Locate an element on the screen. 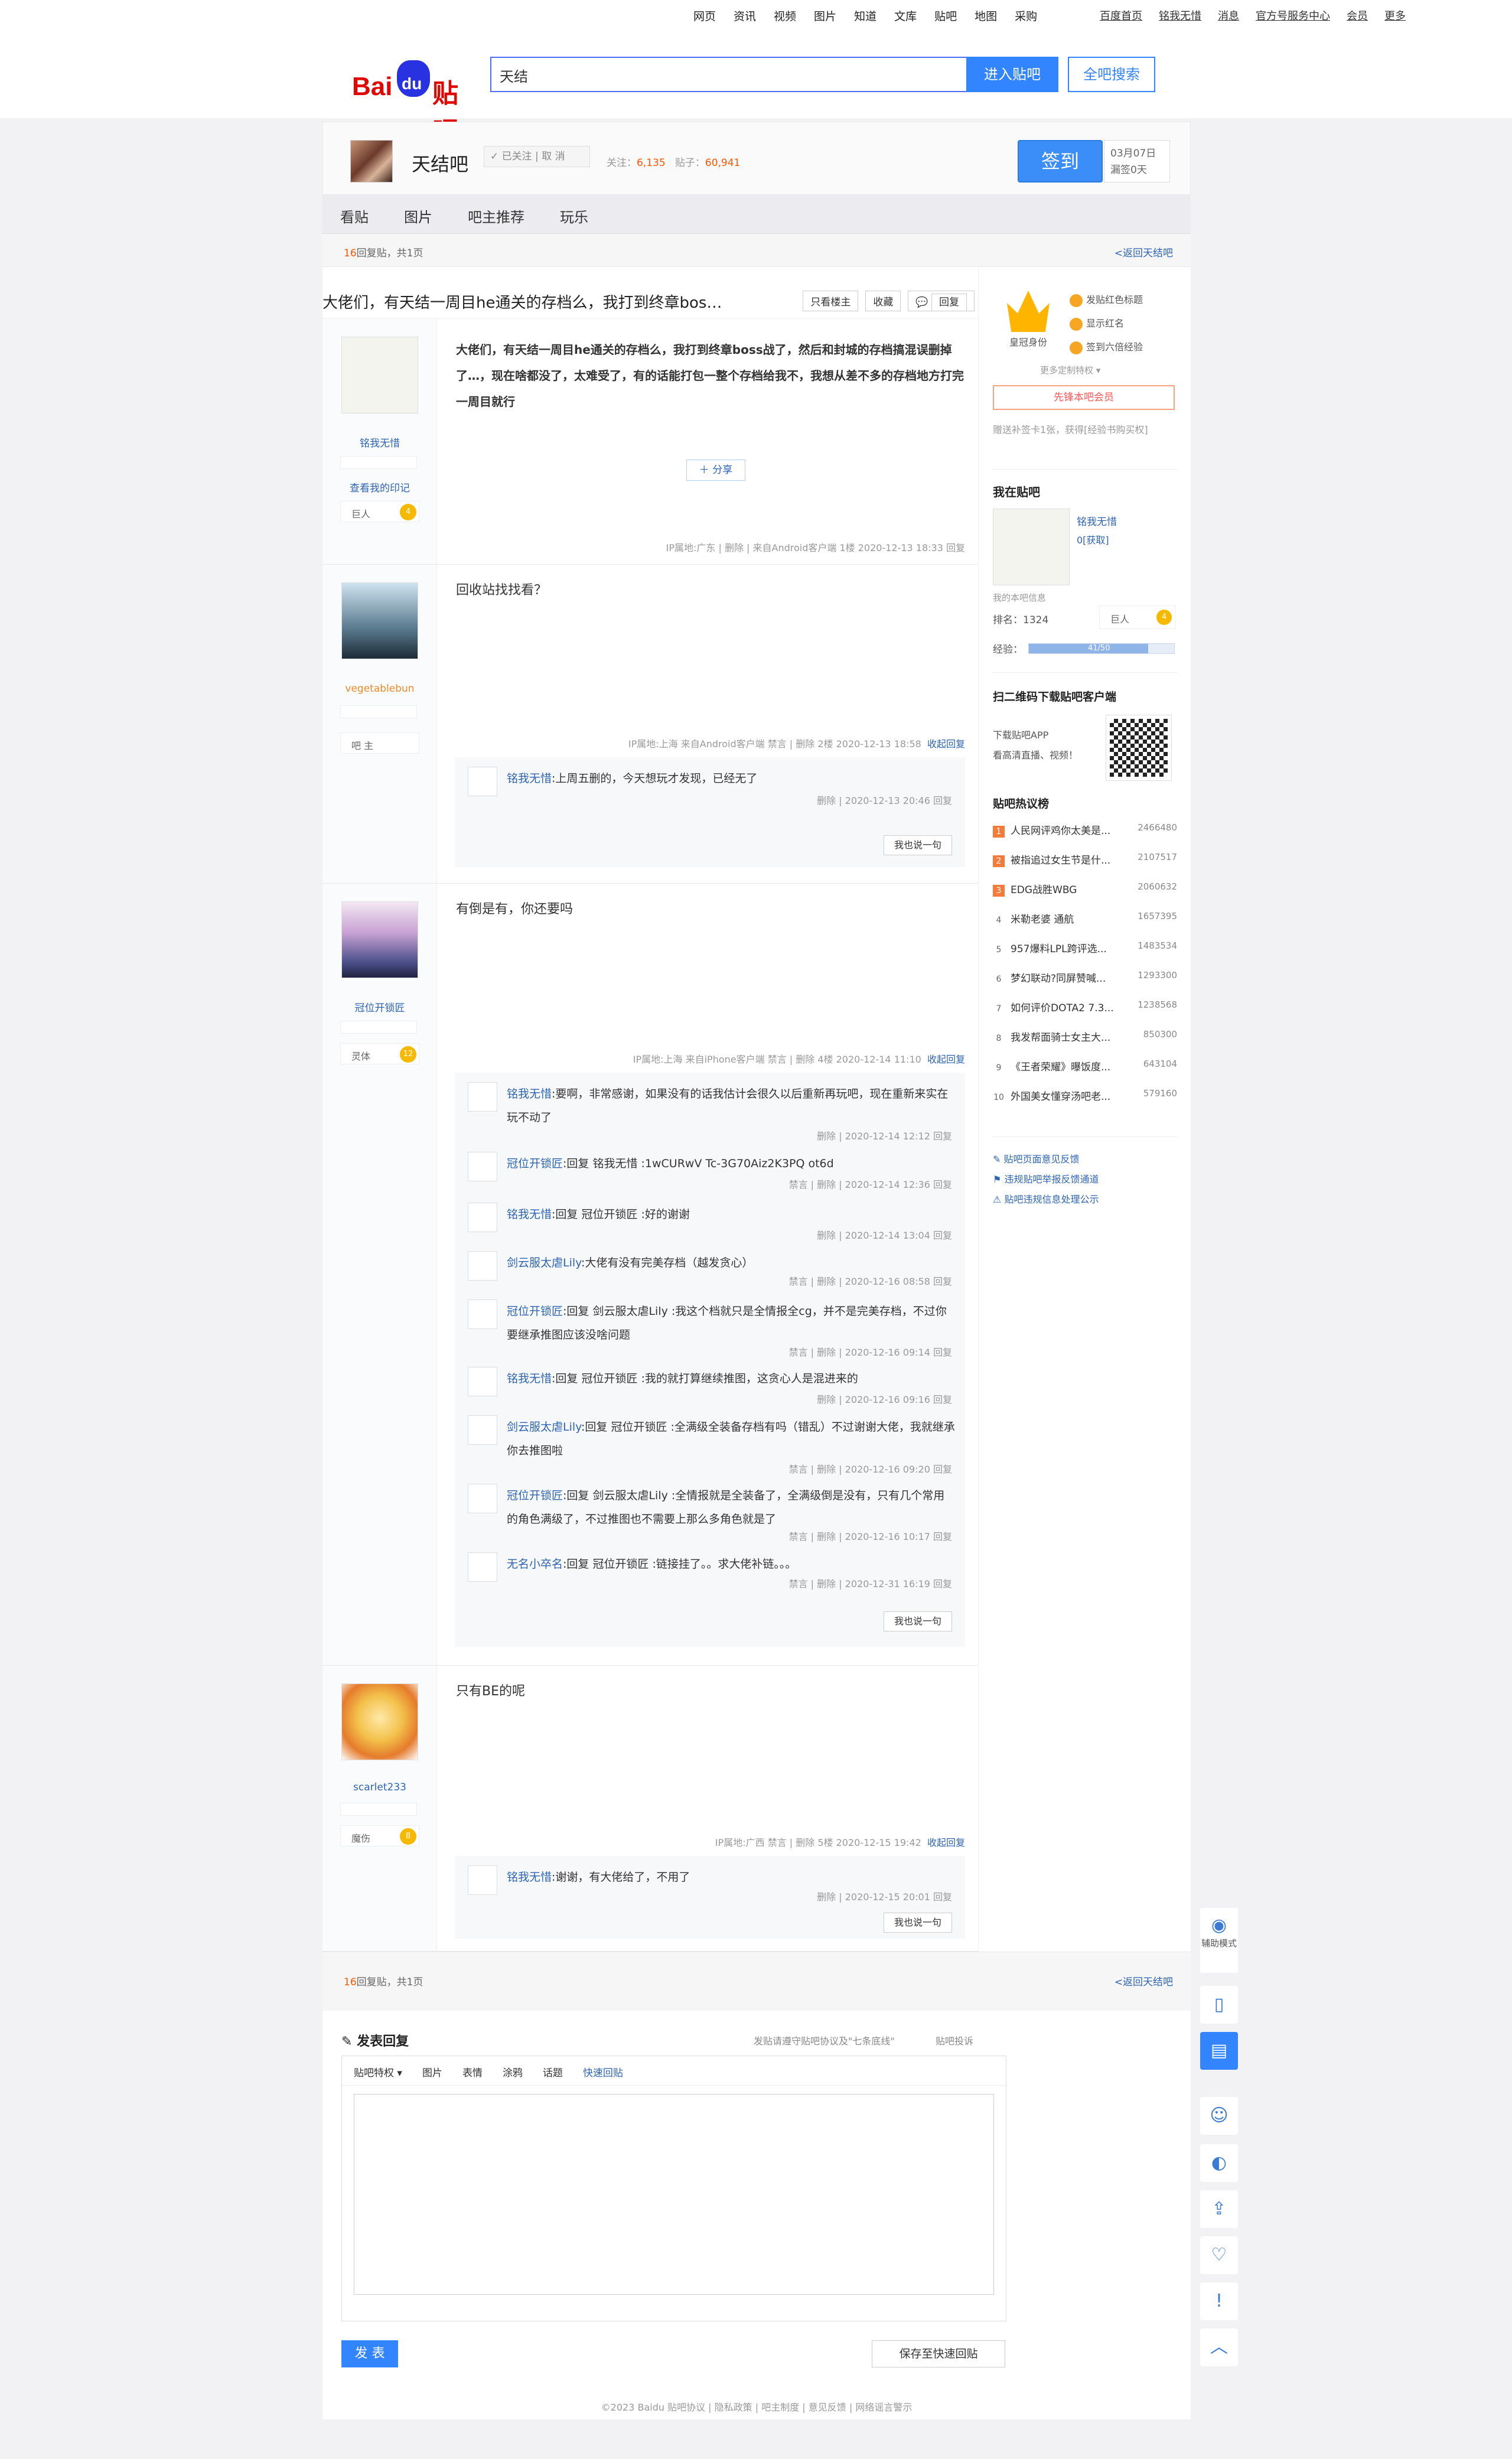 The image size is (1512, 2459). hot-item: 8 我发帮面骑士女主大... 850300 is located at coordinates (1085, 1036).